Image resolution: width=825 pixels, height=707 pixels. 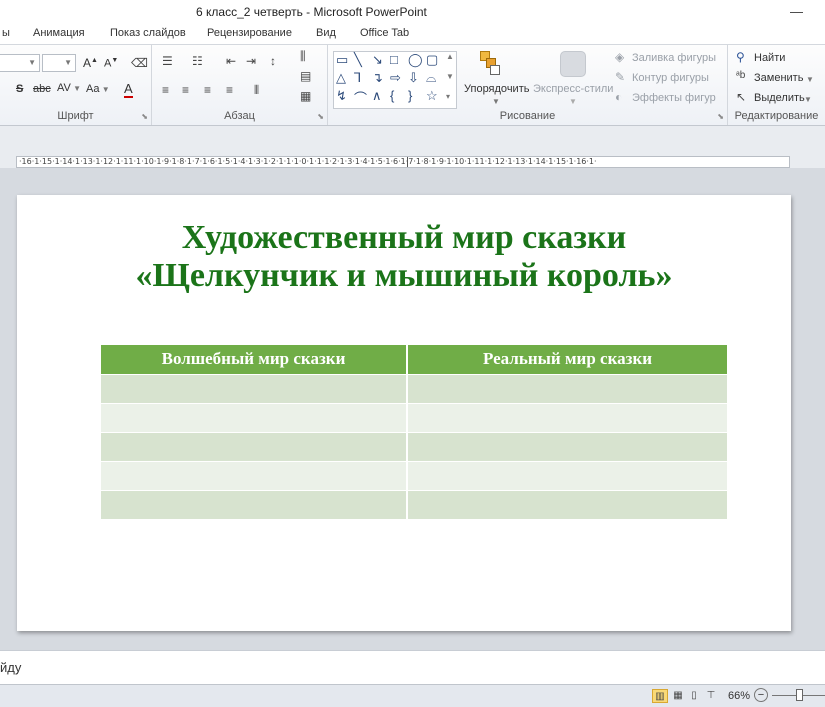 I want to click on text-direction-icon: ⫼, so click(x=303, y=56).